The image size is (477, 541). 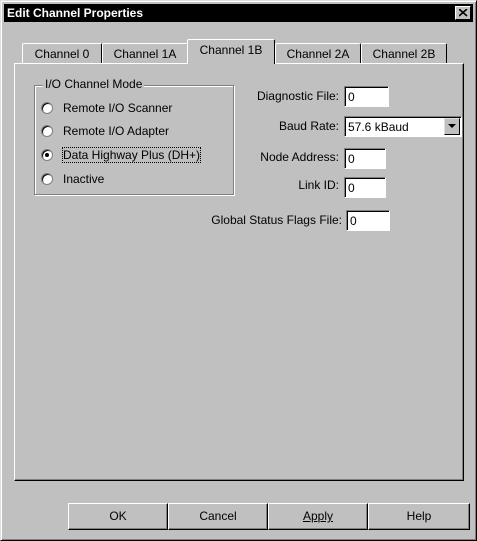 I want to click on tab-channel-2b: Channel 2B, so click(x=404, y=54).